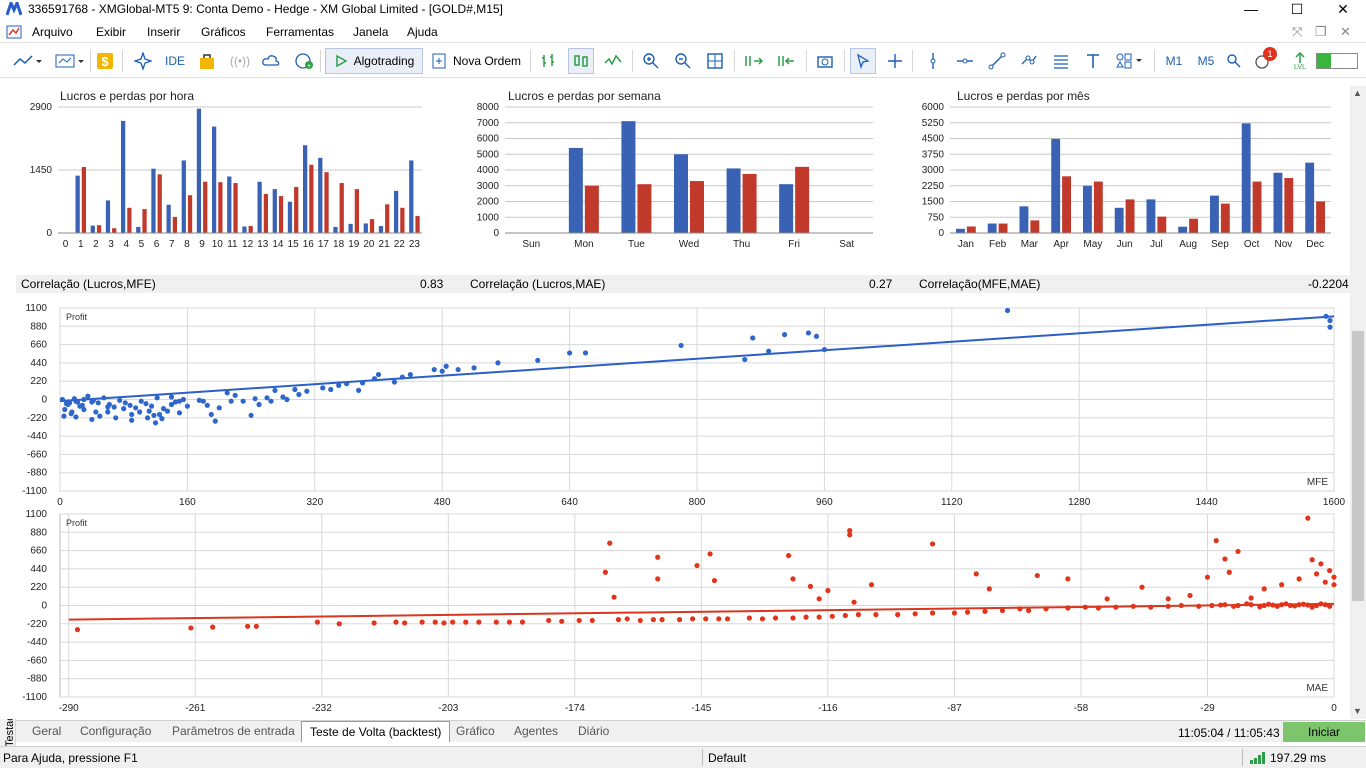 The height and width of the screenshot is (768, 1366). What do you see at coordinates (488, 186) in the screenshot?
I see `y-tick-label: 3000` at bounding box center [488, 186].